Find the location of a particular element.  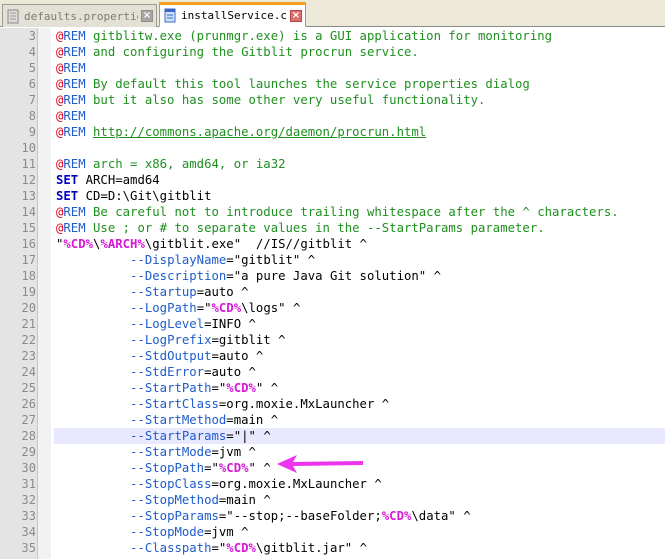

code-line: 12 SET ARCH=amd64 is located at coordinates (332, 180).